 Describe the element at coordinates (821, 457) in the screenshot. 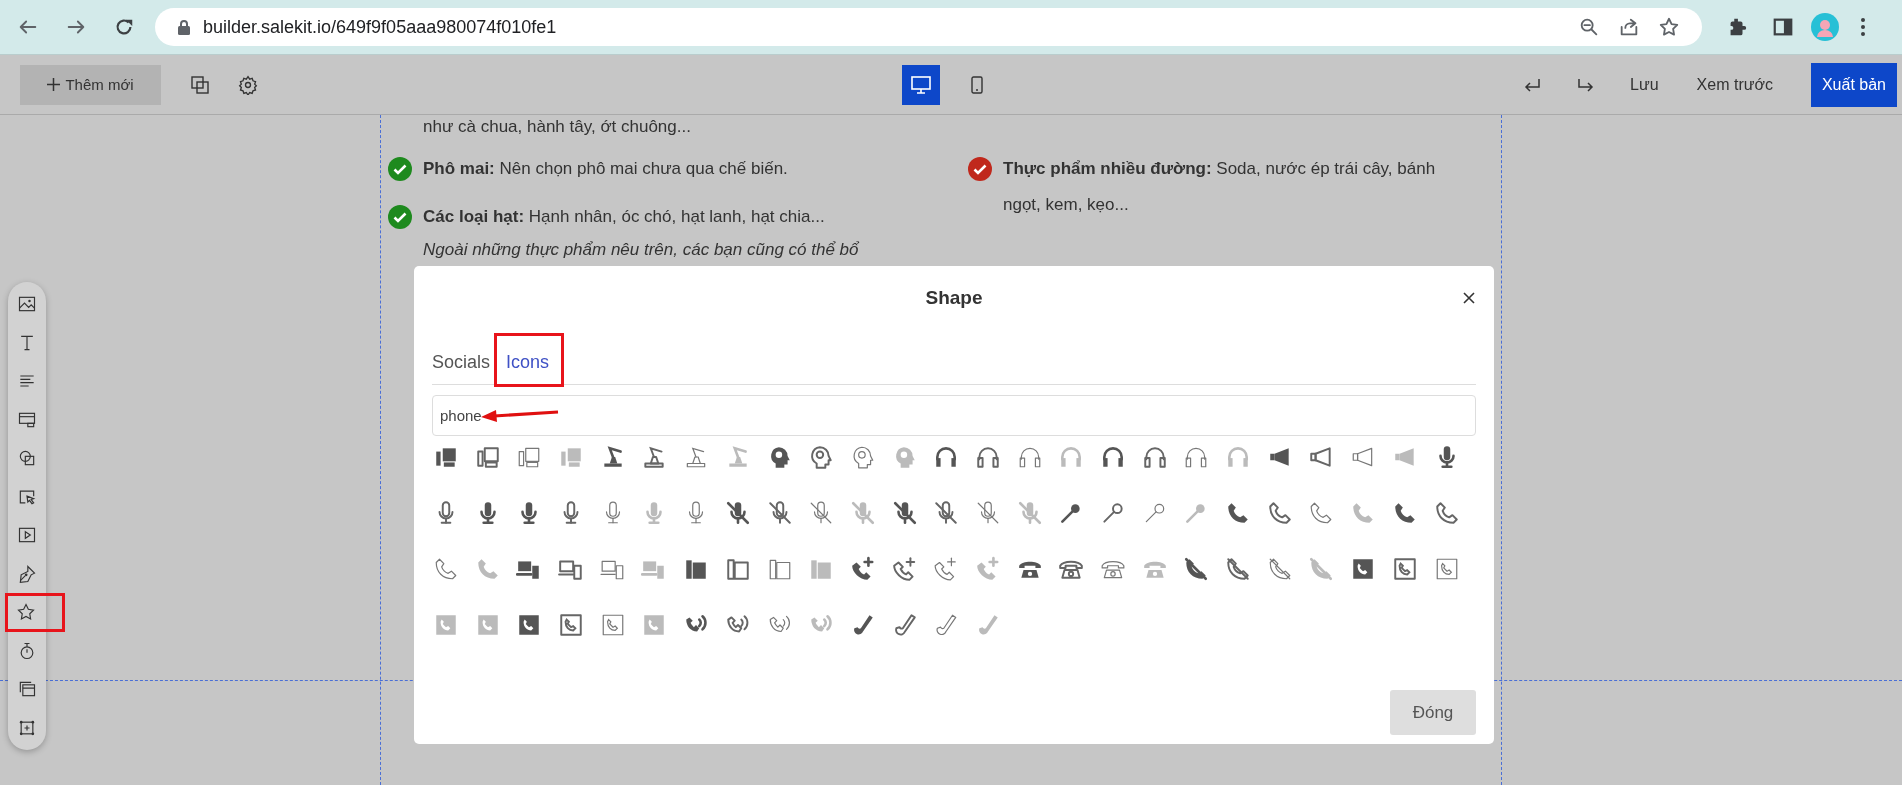

I see `head-icon` at that location.